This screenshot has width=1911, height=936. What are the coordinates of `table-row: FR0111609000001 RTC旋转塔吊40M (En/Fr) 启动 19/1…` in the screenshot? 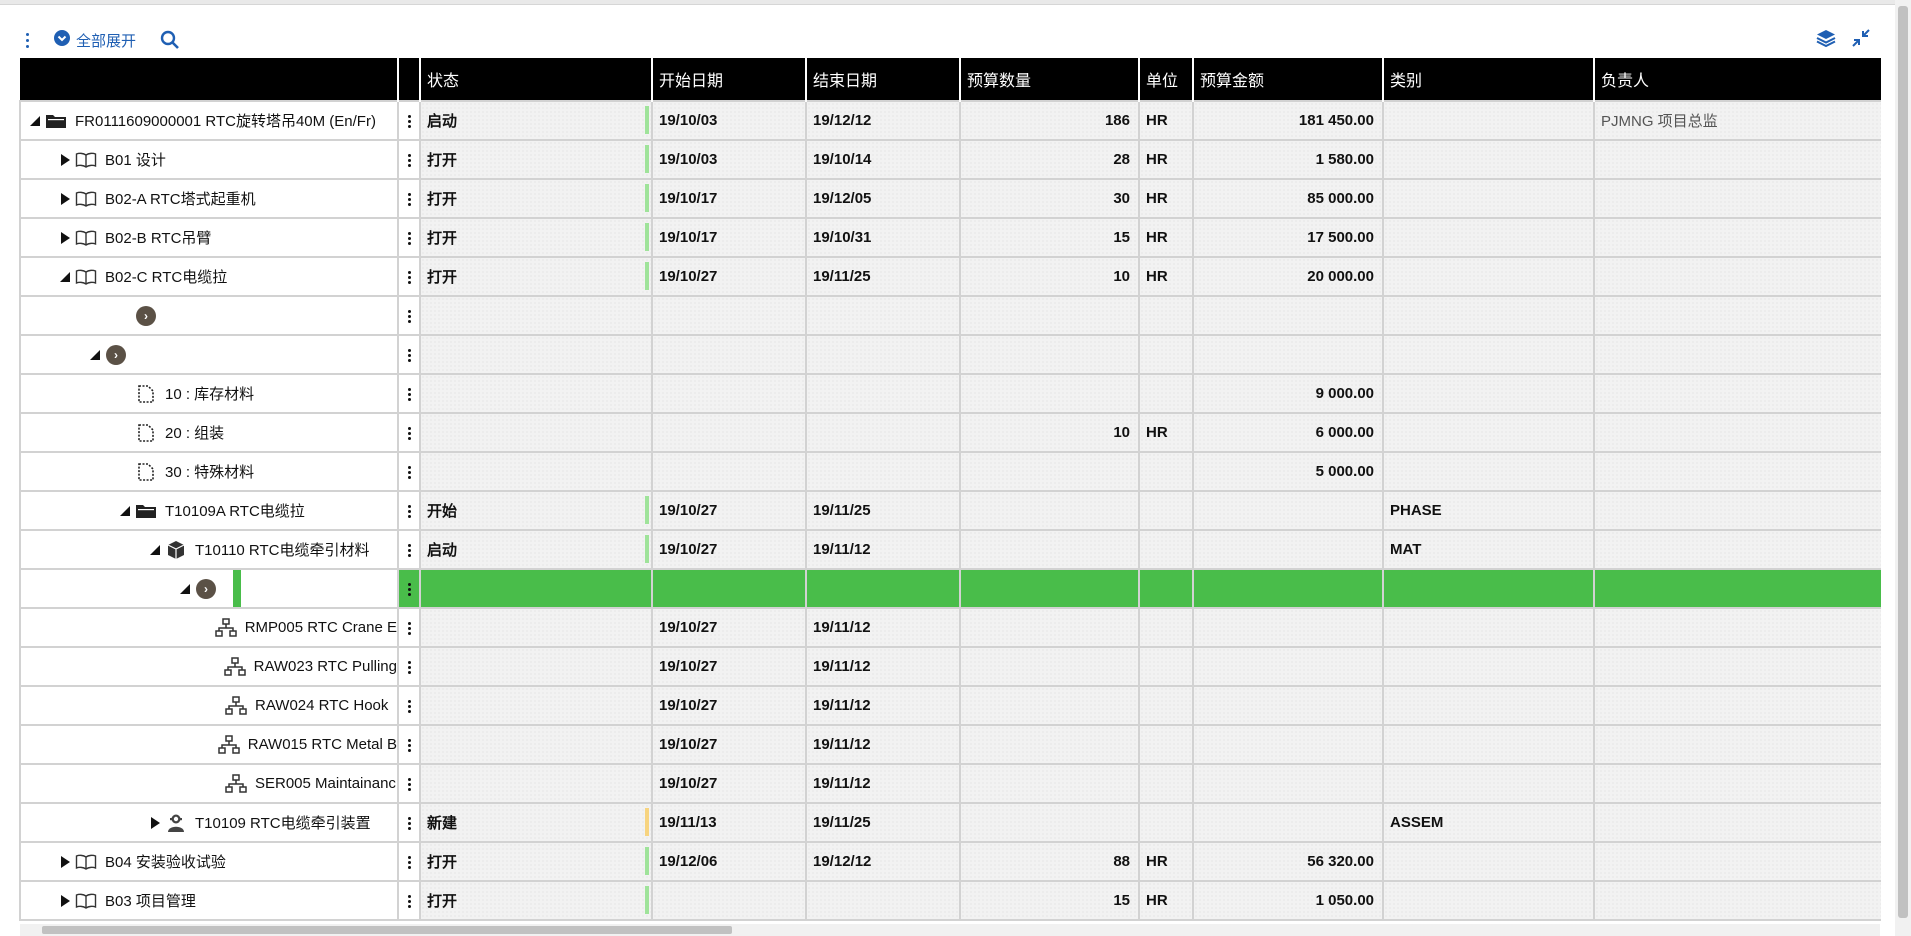 It's located at (950, 120).